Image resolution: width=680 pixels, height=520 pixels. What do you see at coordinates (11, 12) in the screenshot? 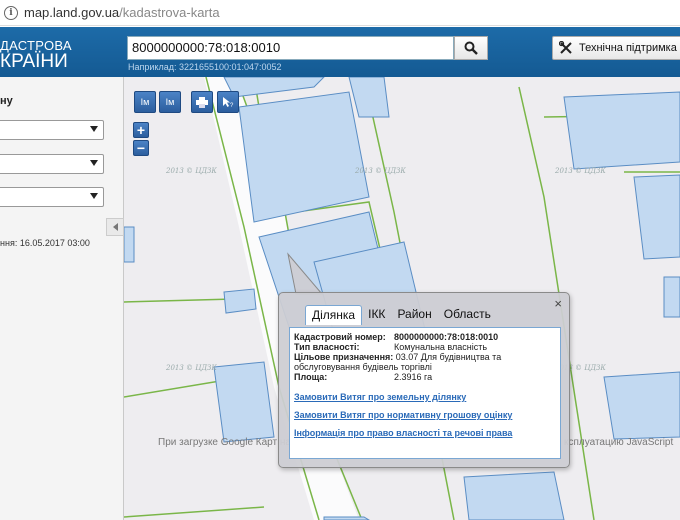
I see `site-info-icon: i` at bounding box center [11, 12].